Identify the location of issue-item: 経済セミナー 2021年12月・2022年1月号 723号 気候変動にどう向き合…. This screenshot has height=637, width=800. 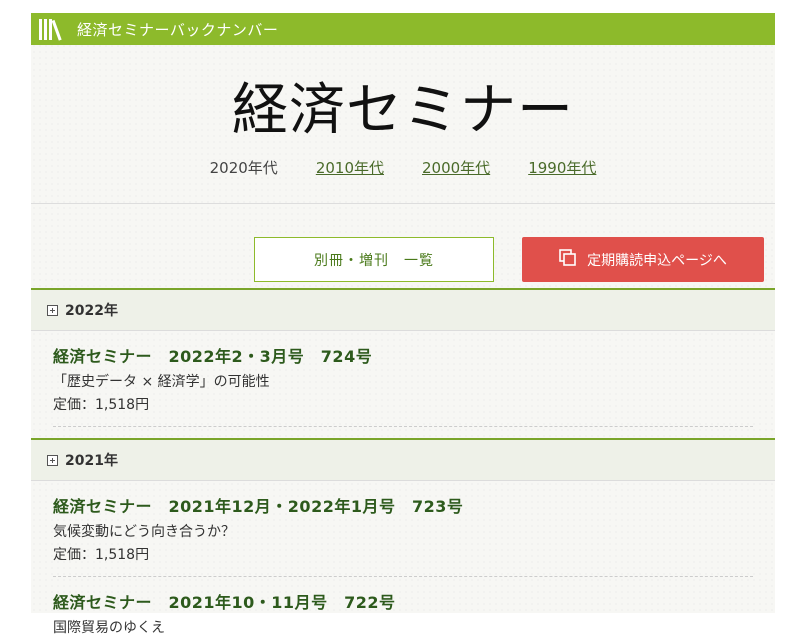
(403, 522).